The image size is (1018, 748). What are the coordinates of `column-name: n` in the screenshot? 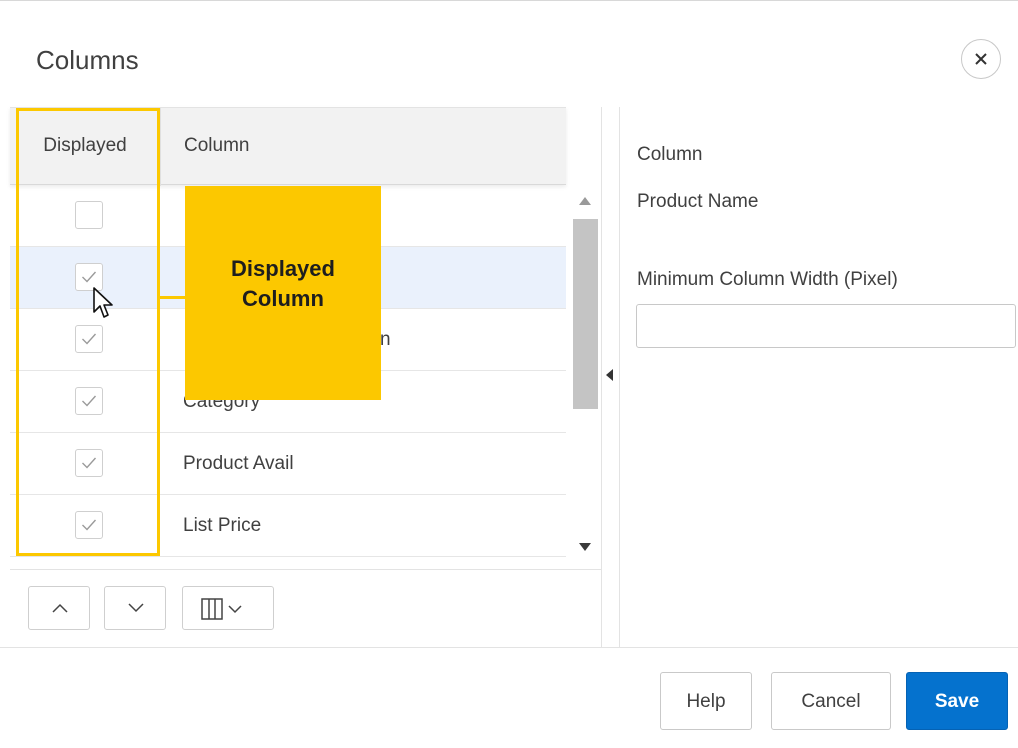 It's located at (385, 339).